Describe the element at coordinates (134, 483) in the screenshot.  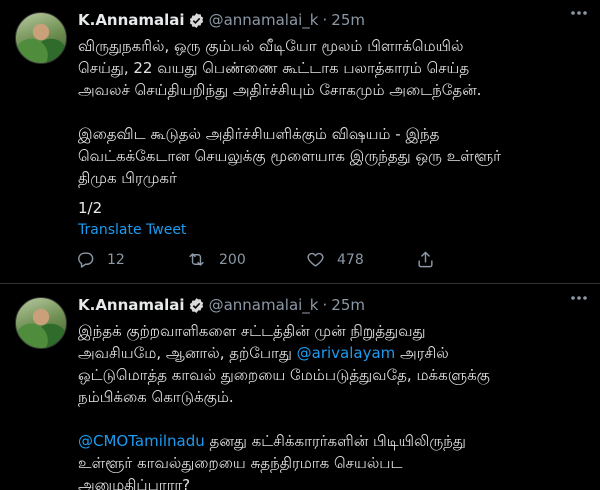
I see `tweet-line: அனுமதிப்பாரா?` at that location.